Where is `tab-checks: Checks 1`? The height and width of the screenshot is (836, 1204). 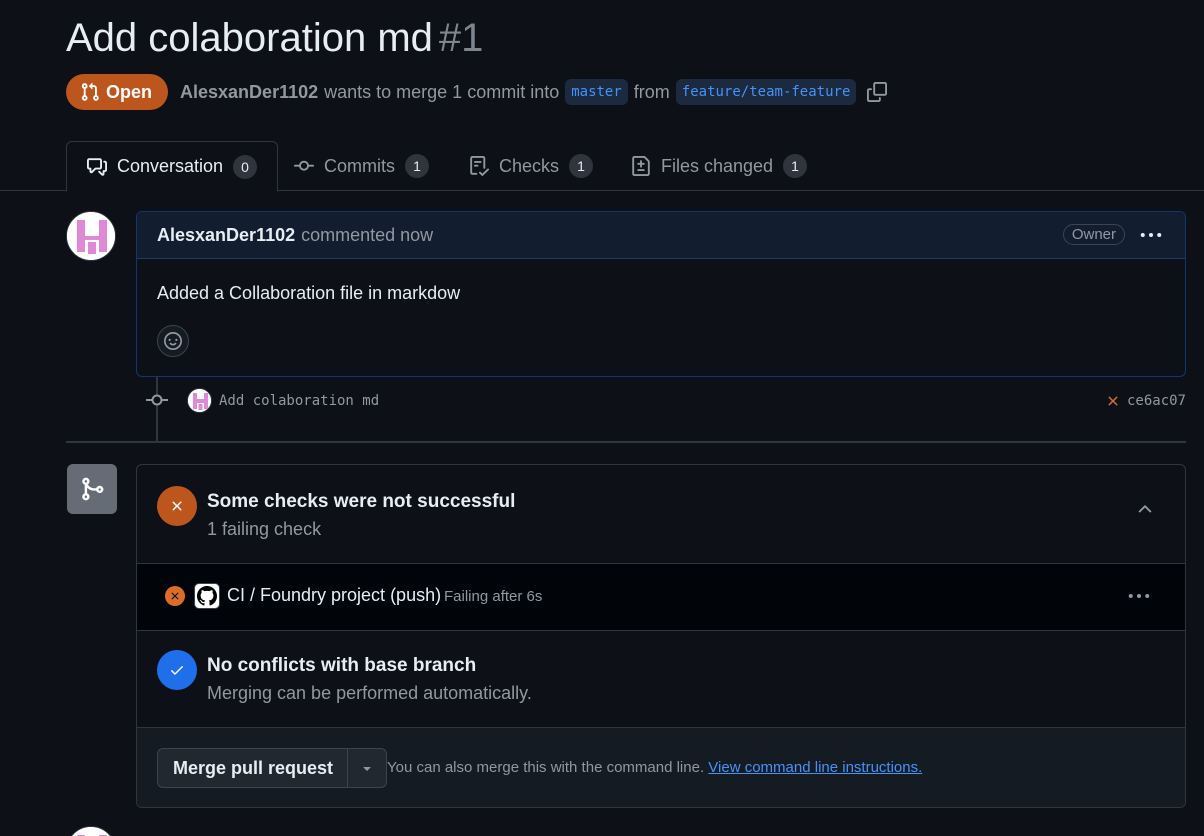
tab-checks: Checks 1 is located at coordinates (531, 166).